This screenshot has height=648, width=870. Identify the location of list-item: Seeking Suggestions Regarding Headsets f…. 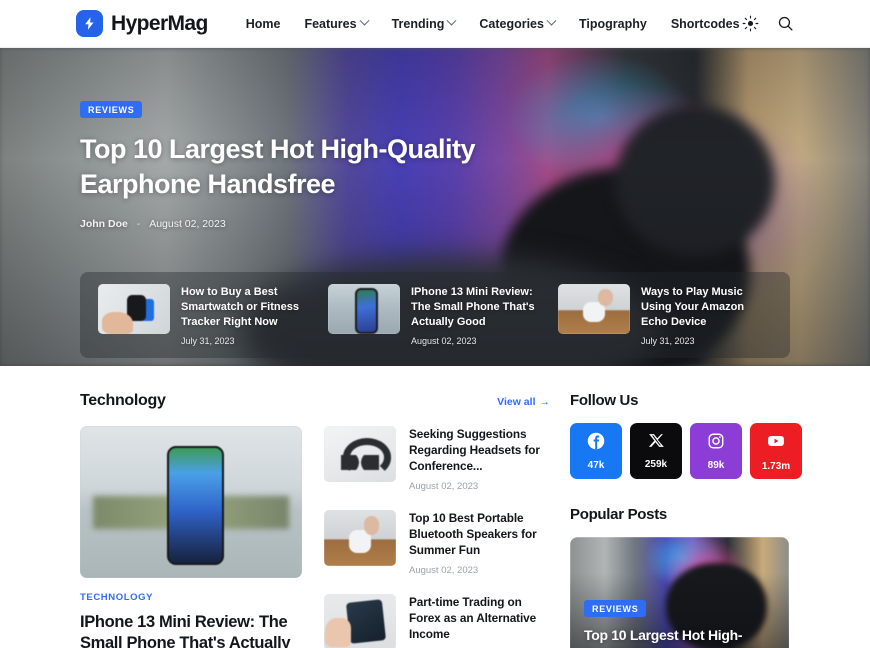
(437, 459).